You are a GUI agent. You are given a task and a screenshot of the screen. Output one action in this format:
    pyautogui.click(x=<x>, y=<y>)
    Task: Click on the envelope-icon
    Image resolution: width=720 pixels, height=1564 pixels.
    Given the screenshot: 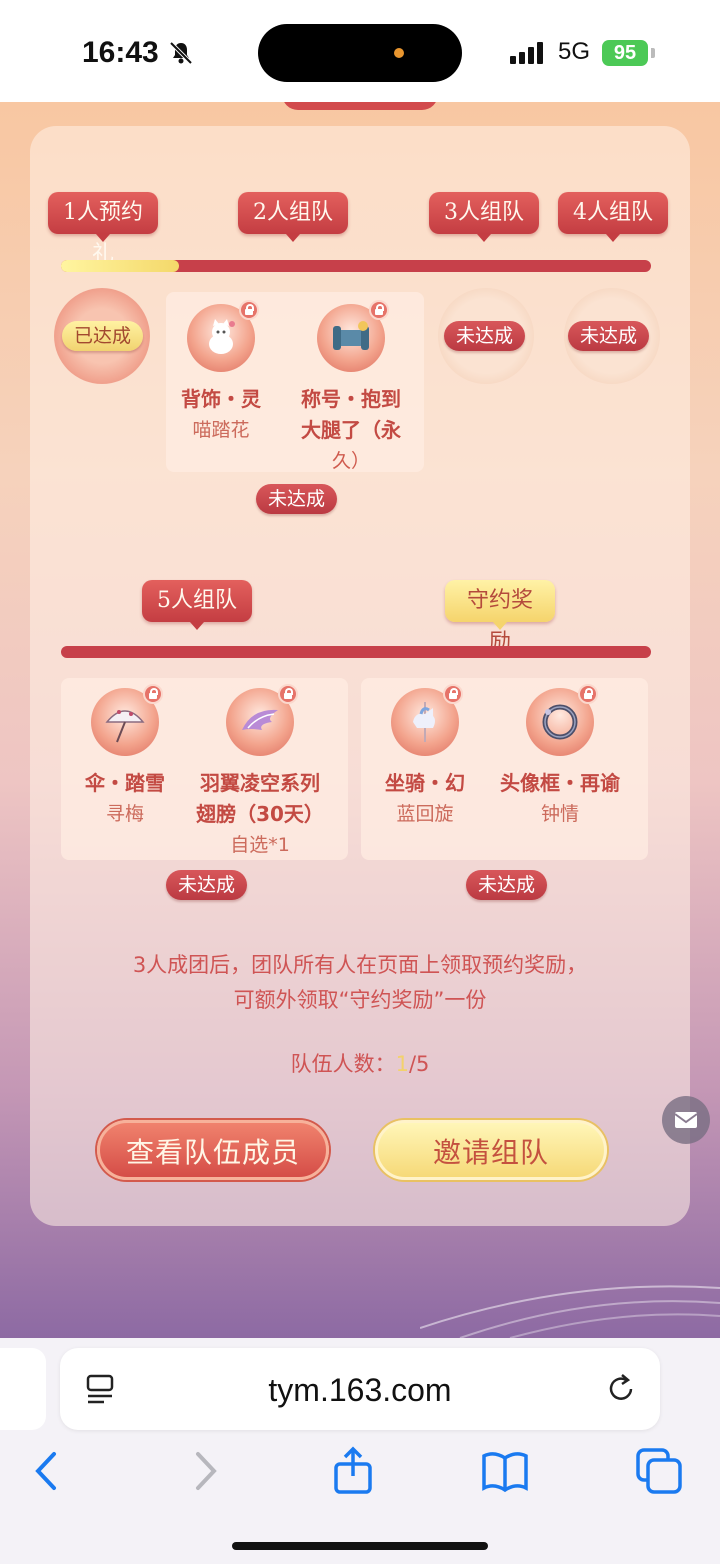 What is the action you would take?
    pyautogui.click(x=686, y=1120)
    